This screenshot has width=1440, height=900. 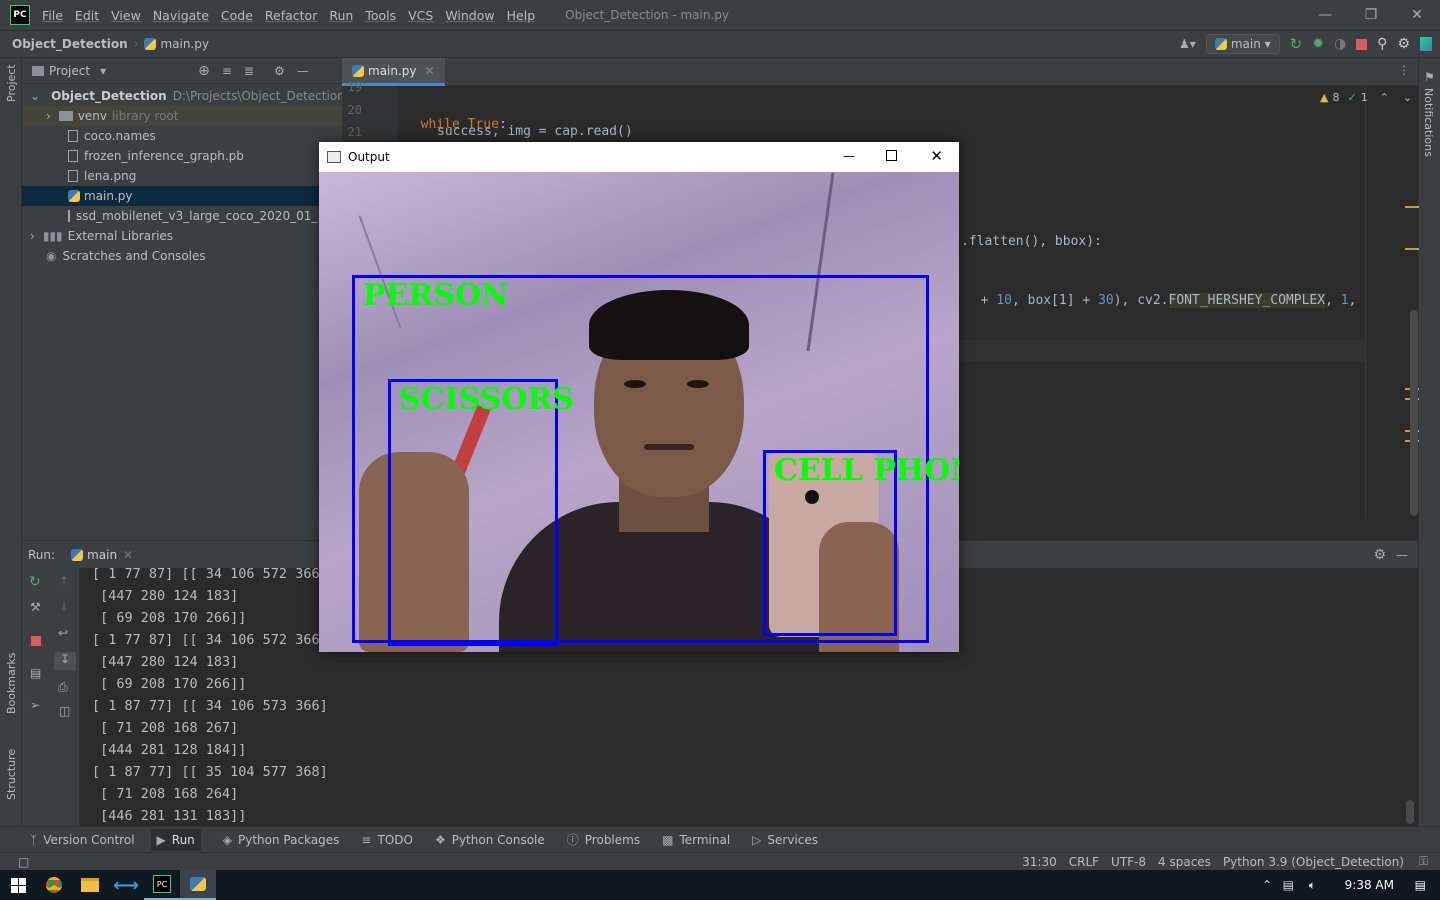 What do you see at coordinates (70, 44) in the screenshot?
I see `breadcrumb-project: Object_Detection` at bounding box center [70, 44].